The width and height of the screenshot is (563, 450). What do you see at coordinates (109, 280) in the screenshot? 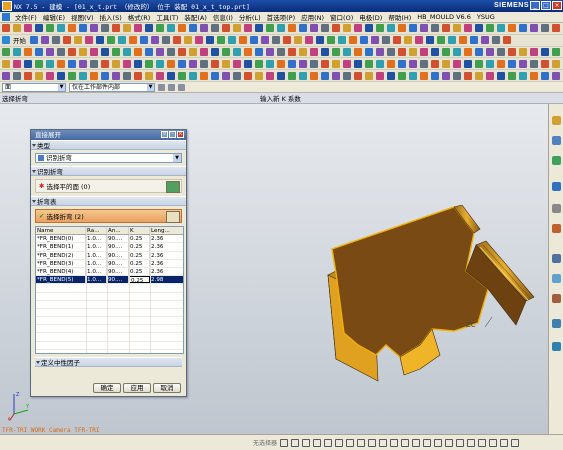
I see `table-row: *FR_BEND(5) 1.0... 90.... 0.25 2.98` at bounding box center [109, 280].